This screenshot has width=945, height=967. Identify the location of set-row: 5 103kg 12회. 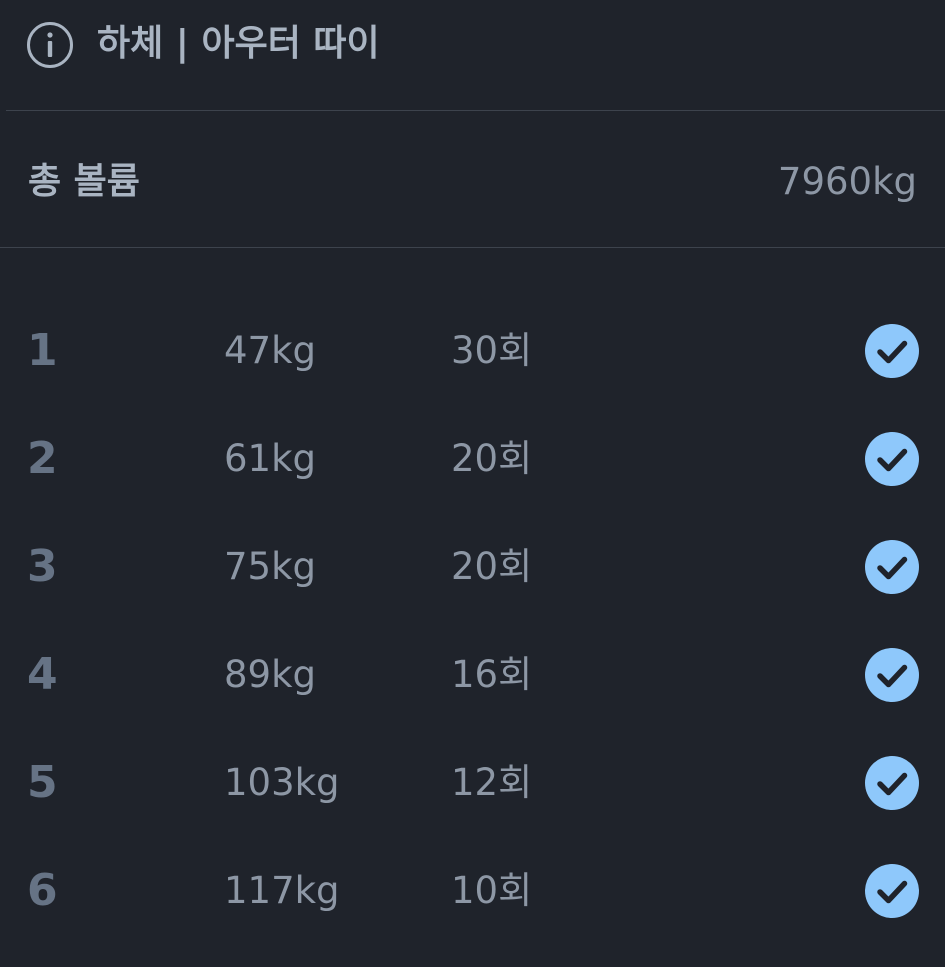
(472, 783).